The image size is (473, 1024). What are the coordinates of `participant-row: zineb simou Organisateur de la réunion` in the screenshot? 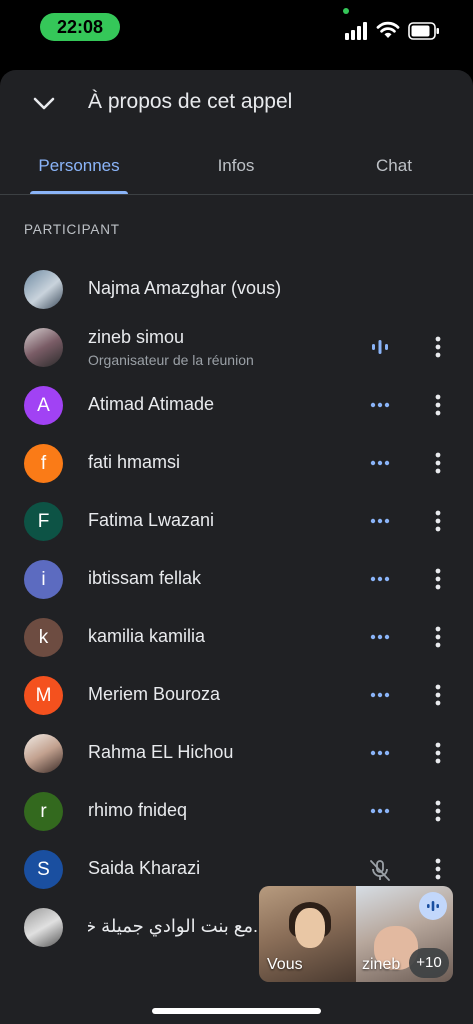 It's located at (236, 347).